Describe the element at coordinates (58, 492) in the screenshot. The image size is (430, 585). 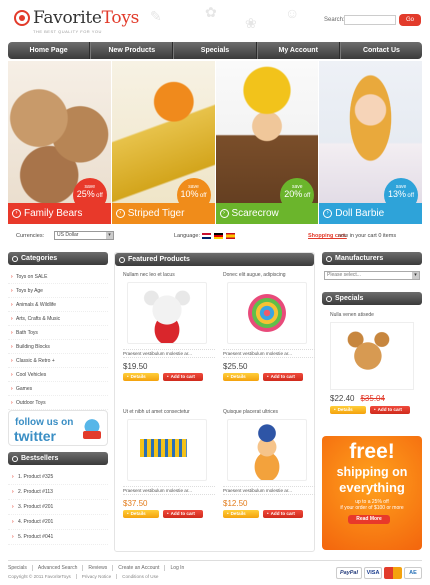
I see `bestseller-item: 2. Product #113` at that location.